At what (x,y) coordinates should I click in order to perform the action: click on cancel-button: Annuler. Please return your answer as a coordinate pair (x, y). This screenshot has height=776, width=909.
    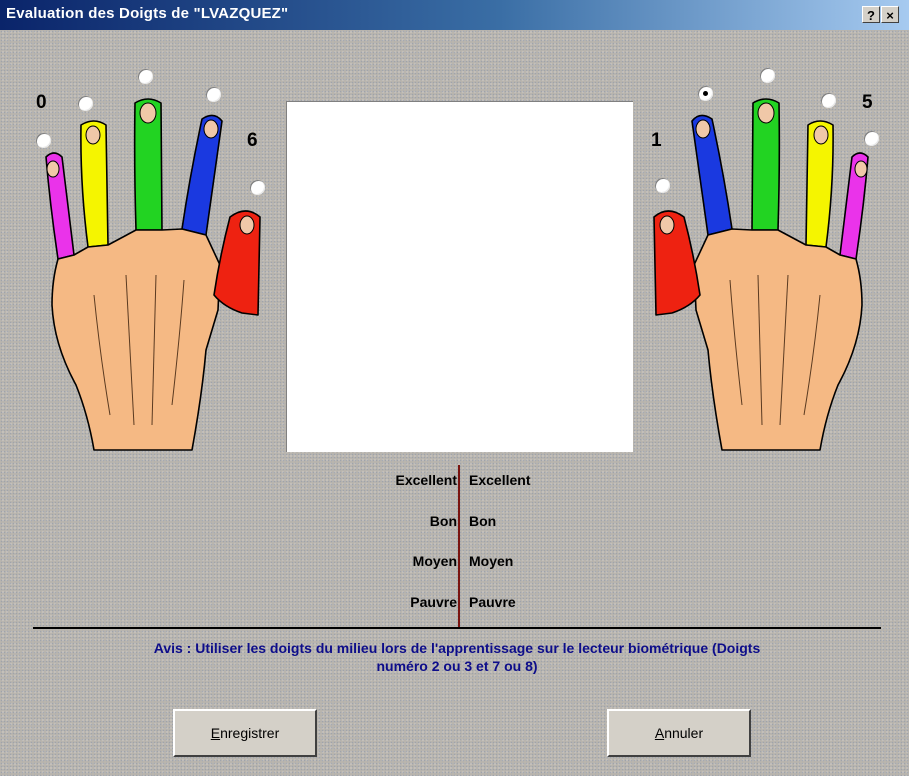
    Looking at the image, I should click on (679, 733).